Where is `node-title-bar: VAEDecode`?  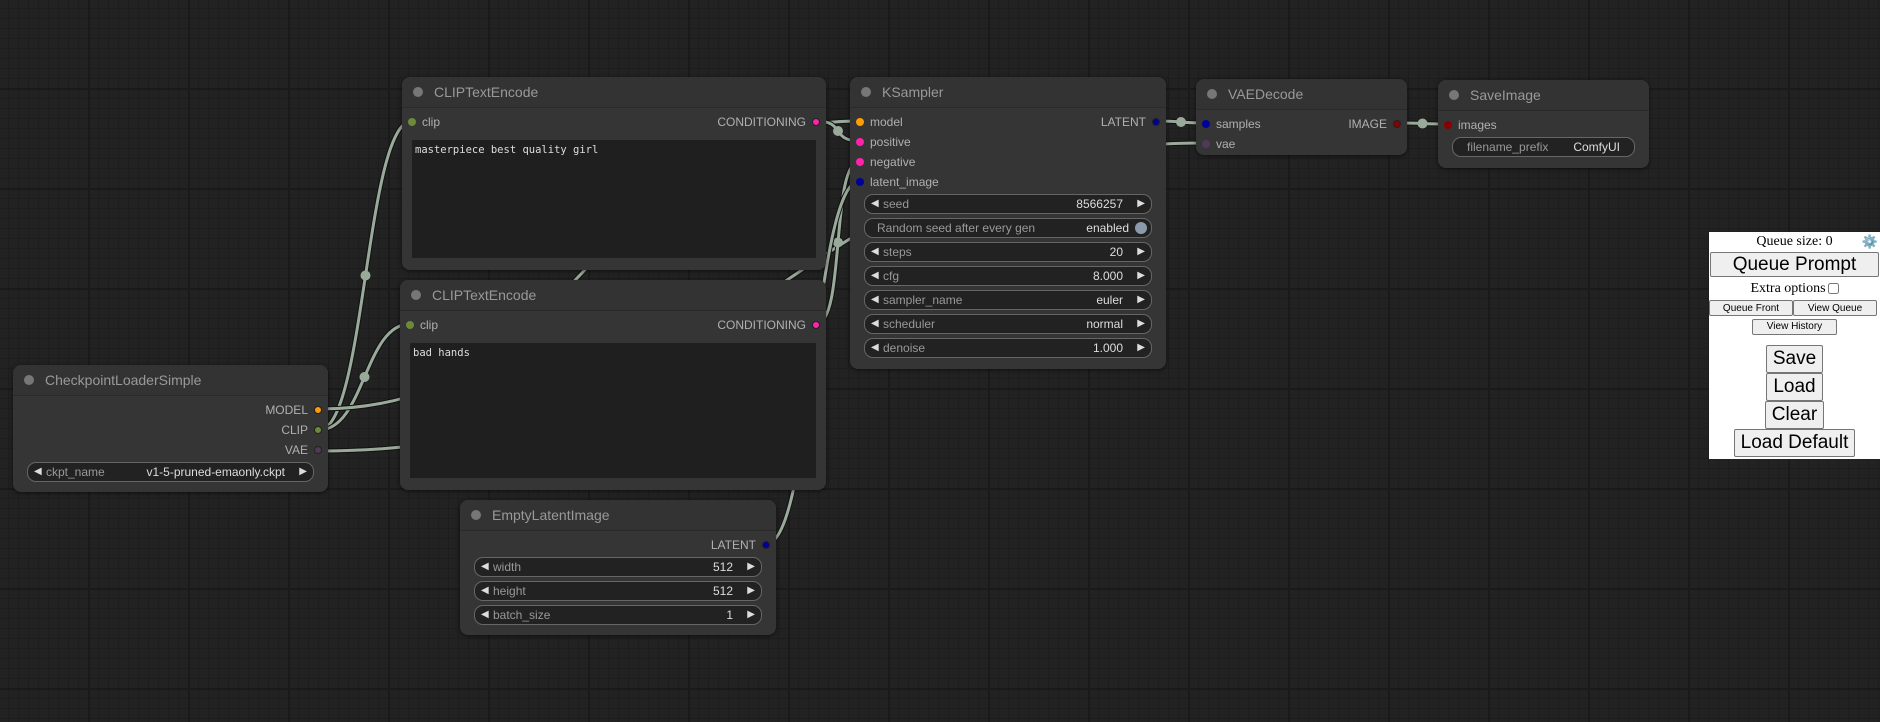
node-title-bar: VAEDecode is located at coordinates (1301, 94).